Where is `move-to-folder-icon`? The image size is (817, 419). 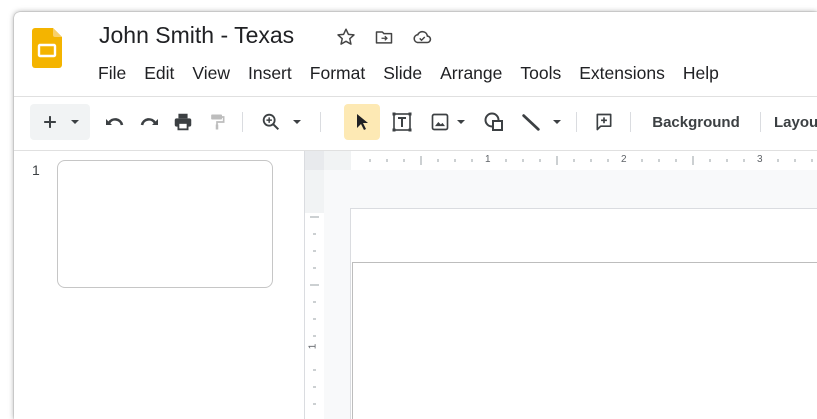 move-to-folder-icon is located at coordinates (384, 37).